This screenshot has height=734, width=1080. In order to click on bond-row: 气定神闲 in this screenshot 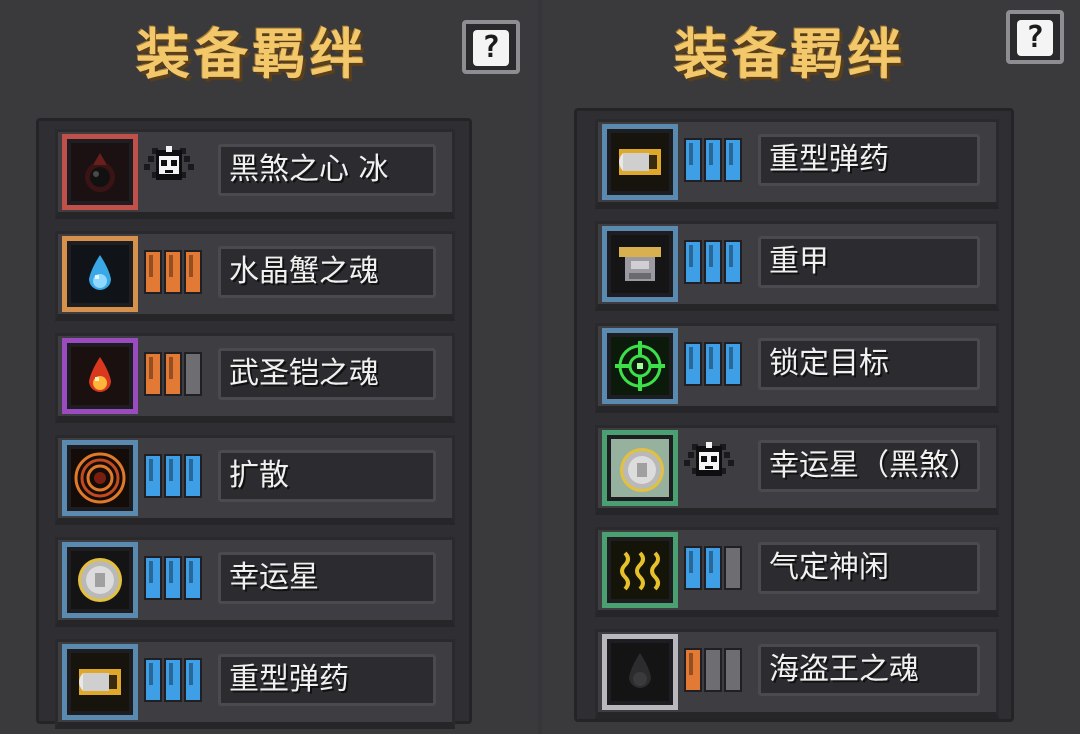, I will do `click(797, 572)`.